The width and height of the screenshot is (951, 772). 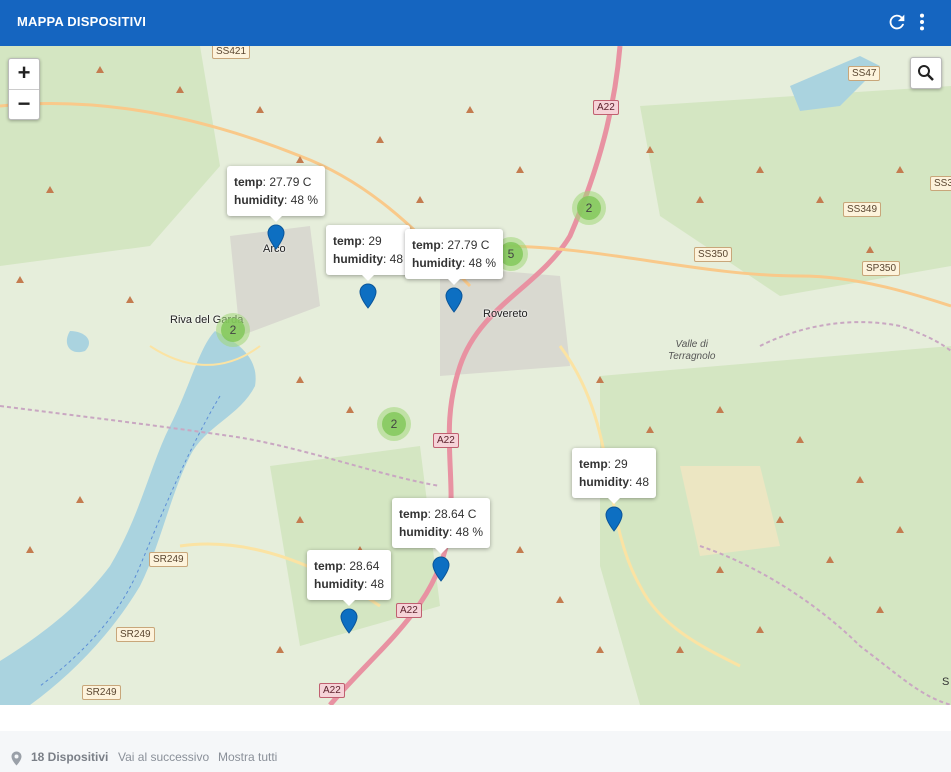 I want to click on refresh-icon, so click(x=897, y=22).